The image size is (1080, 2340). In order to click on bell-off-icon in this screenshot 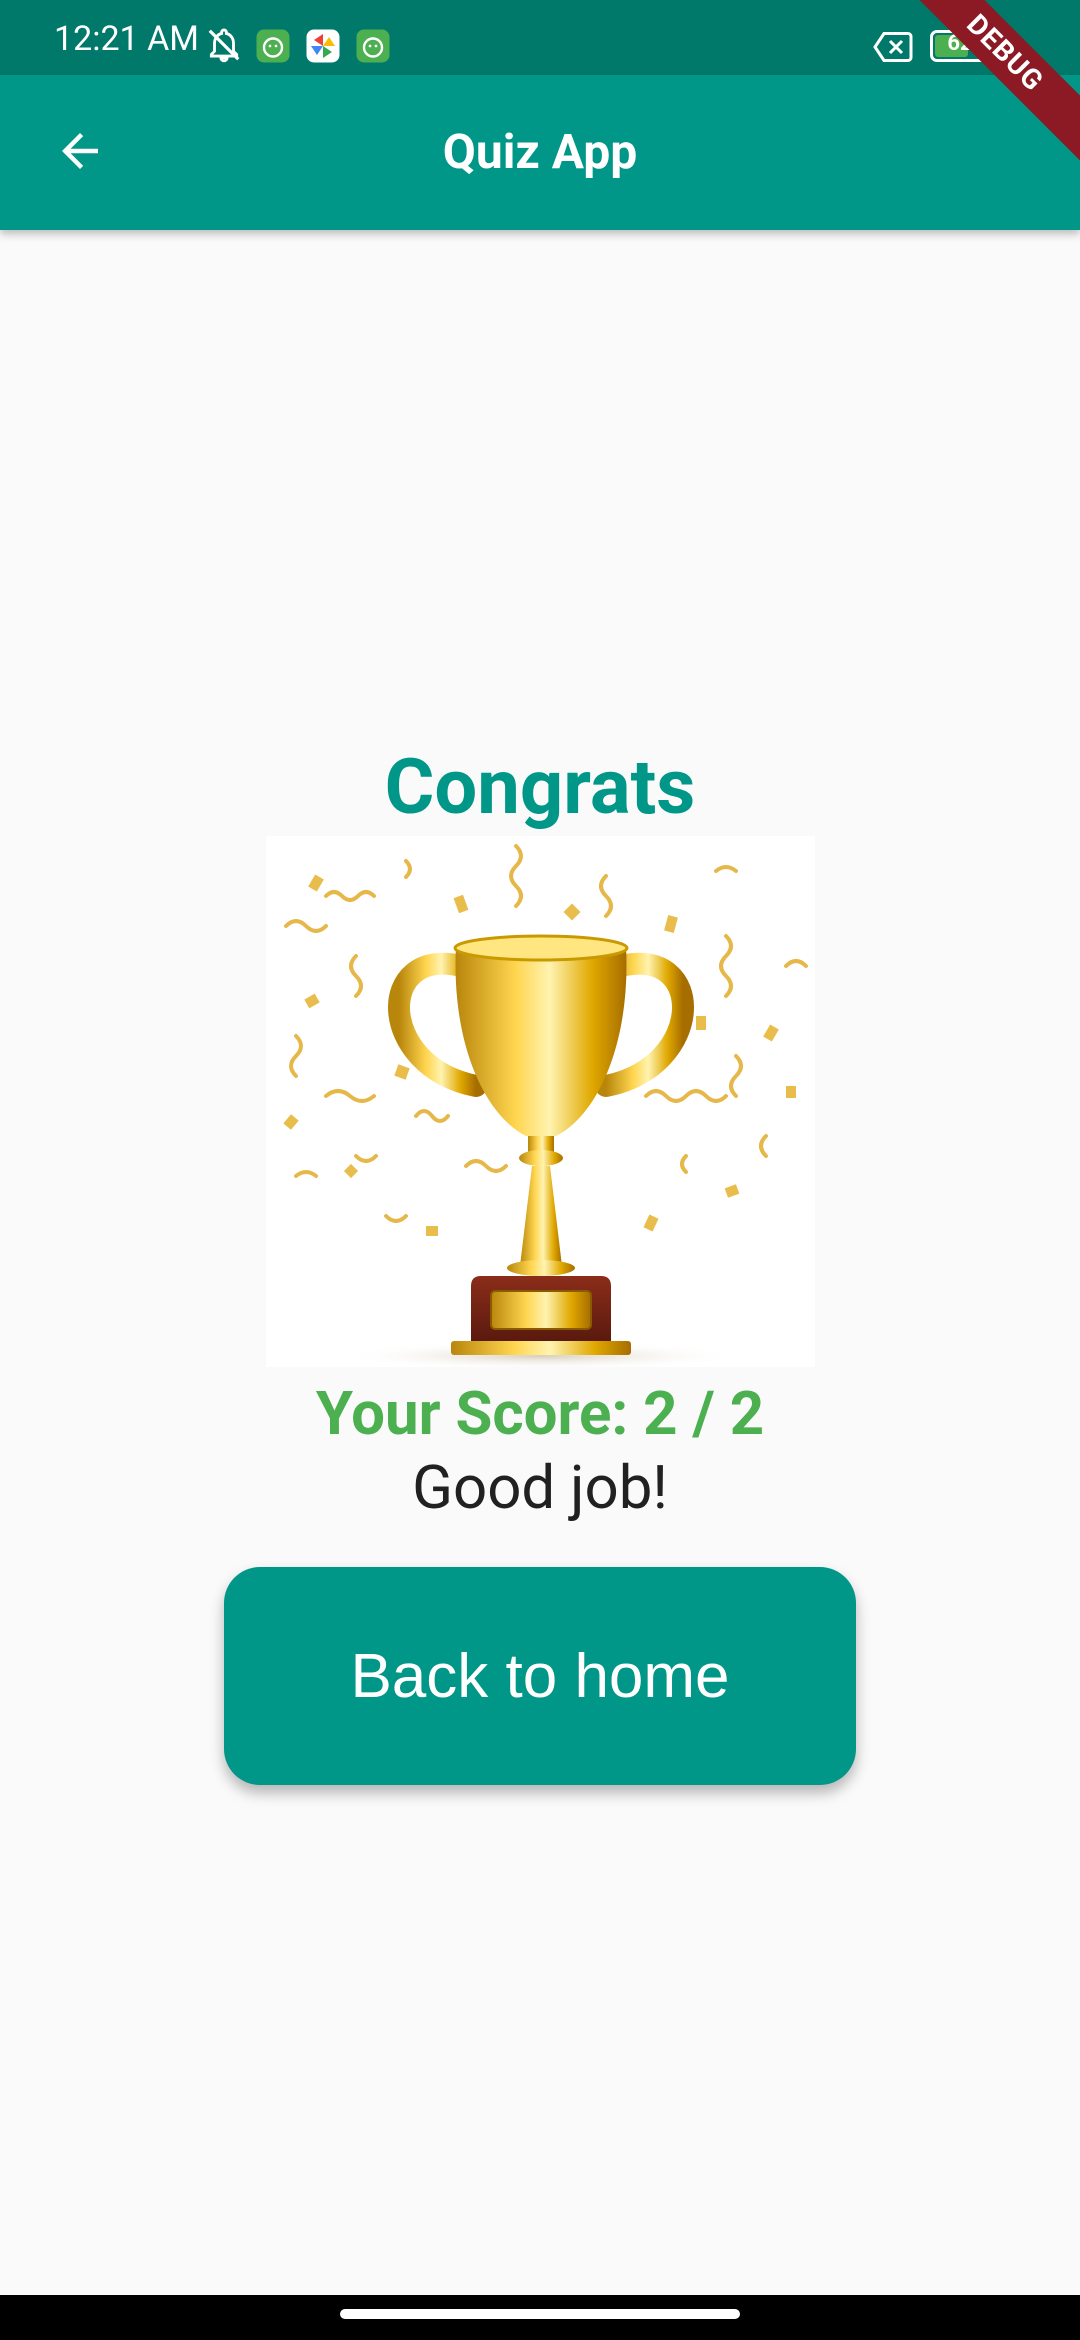, I will do `click(224, 45)`.